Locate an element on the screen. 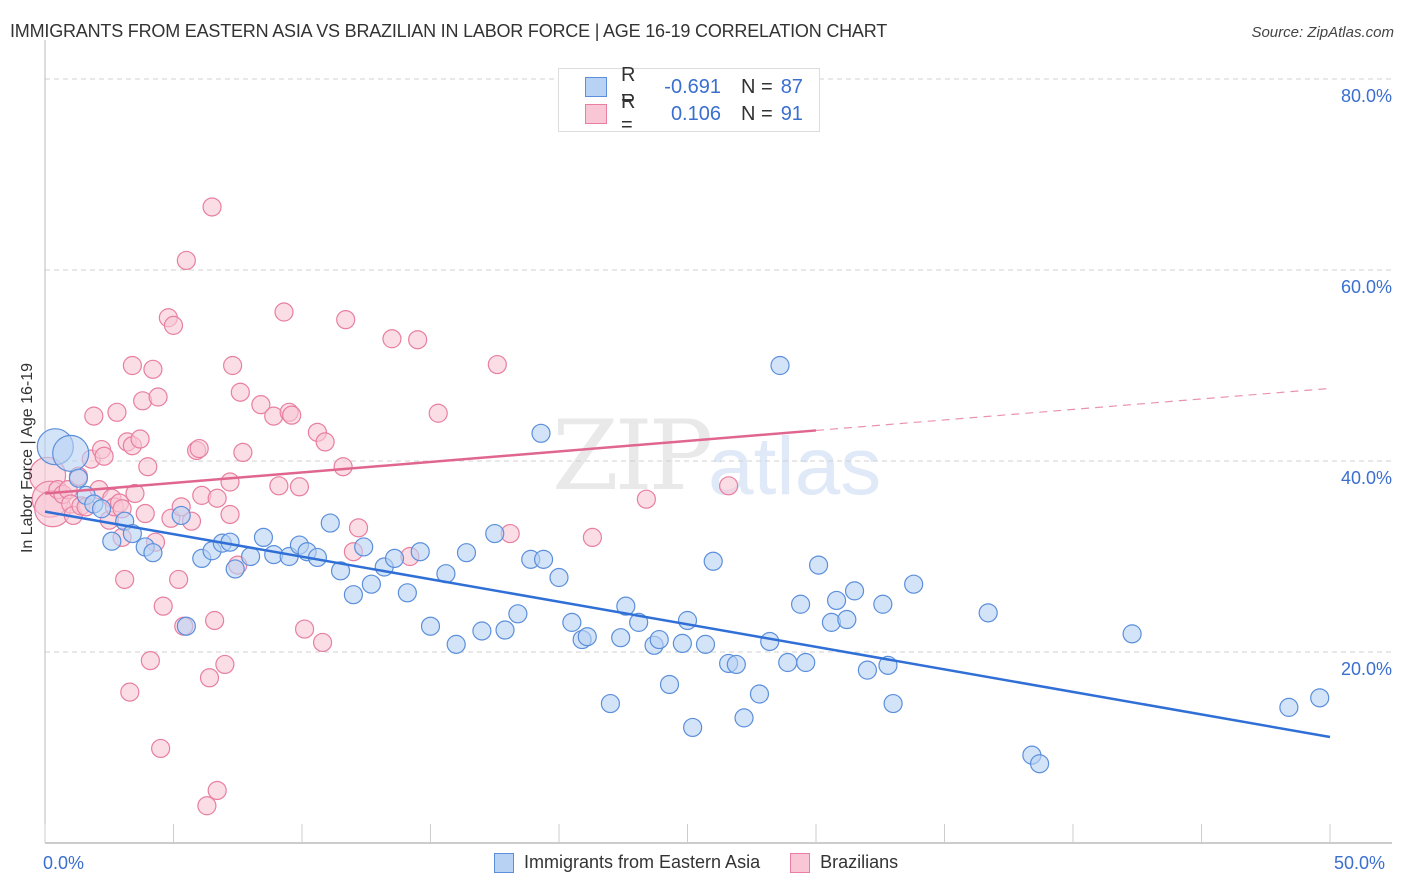 This screenshot has width=1406, height=892. y-tick-label-20: 20.0% is located at coordinates (1366, 669).